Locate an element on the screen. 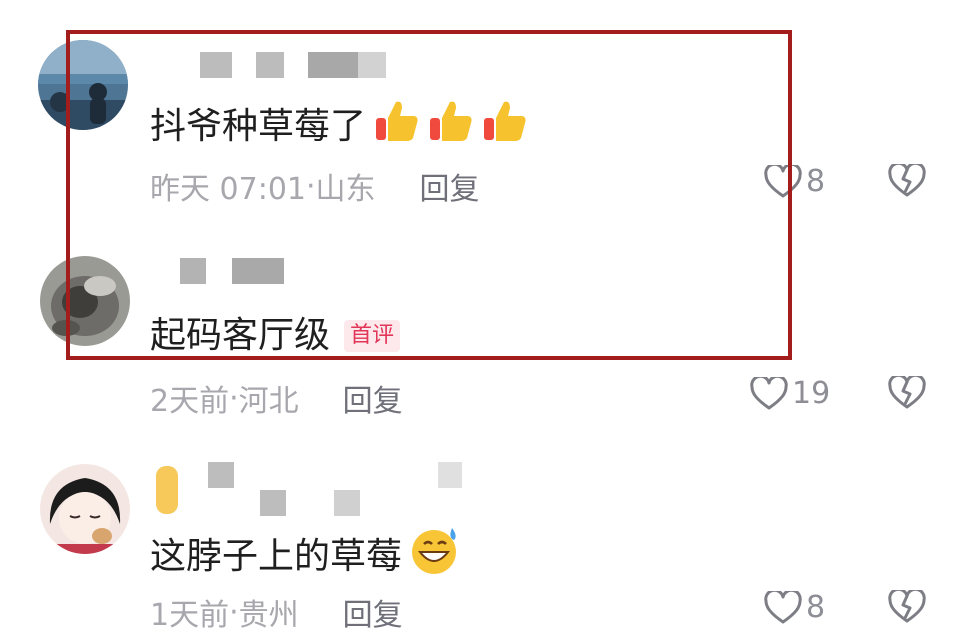 Image resolution: width=960 pixels, height=634 pixels. comment-time: 1天前 is located at coordinates (190, 615).